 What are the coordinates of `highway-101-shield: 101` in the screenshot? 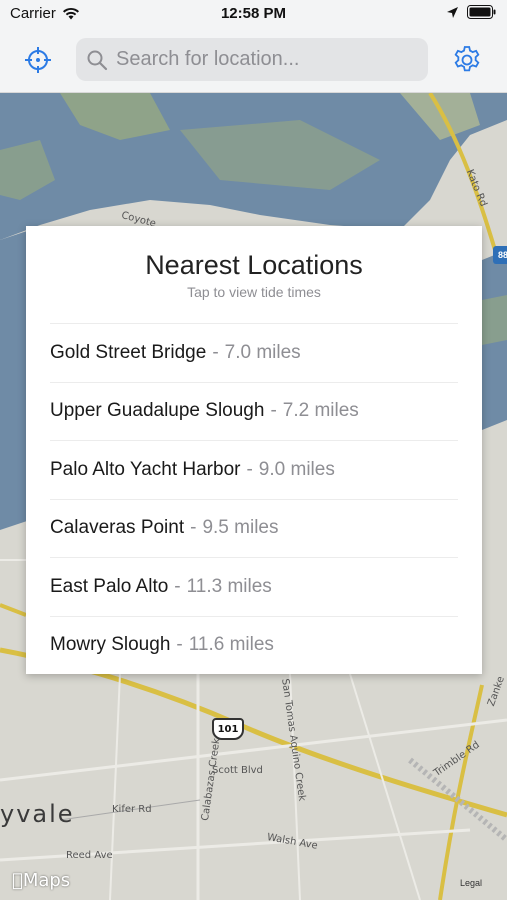 It's located at (228, 729).